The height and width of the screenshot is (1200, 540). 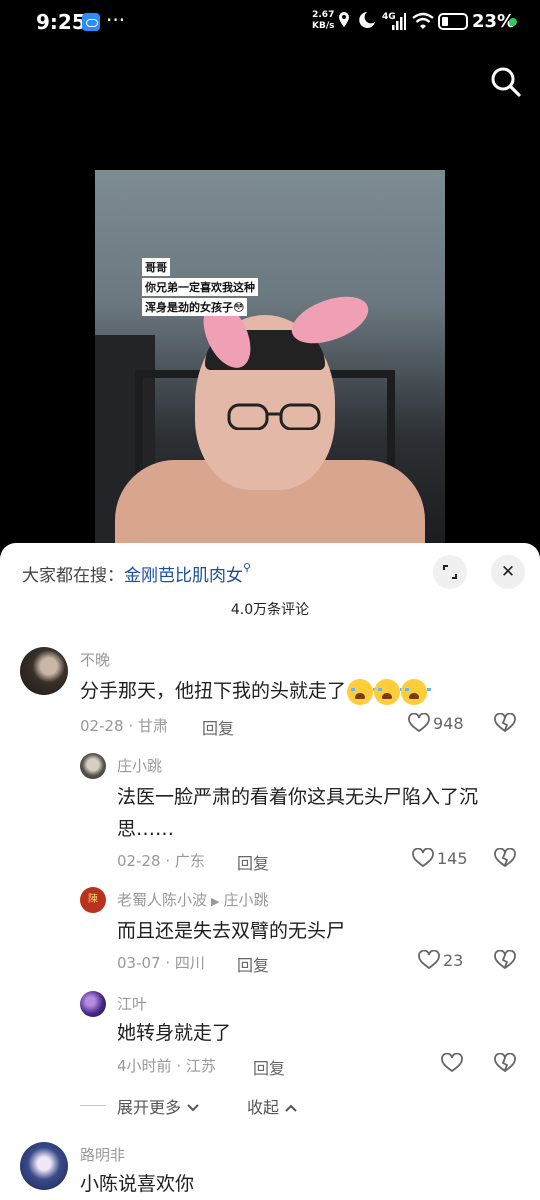 I want to click on chevron-down-icon, so click(x=193, y=1108).